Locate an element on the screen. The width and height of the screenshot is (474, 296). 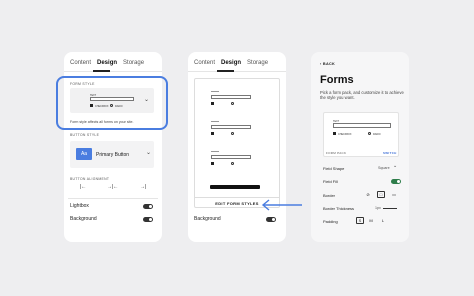
form-style-highlight is located at coordinates (112, 103).